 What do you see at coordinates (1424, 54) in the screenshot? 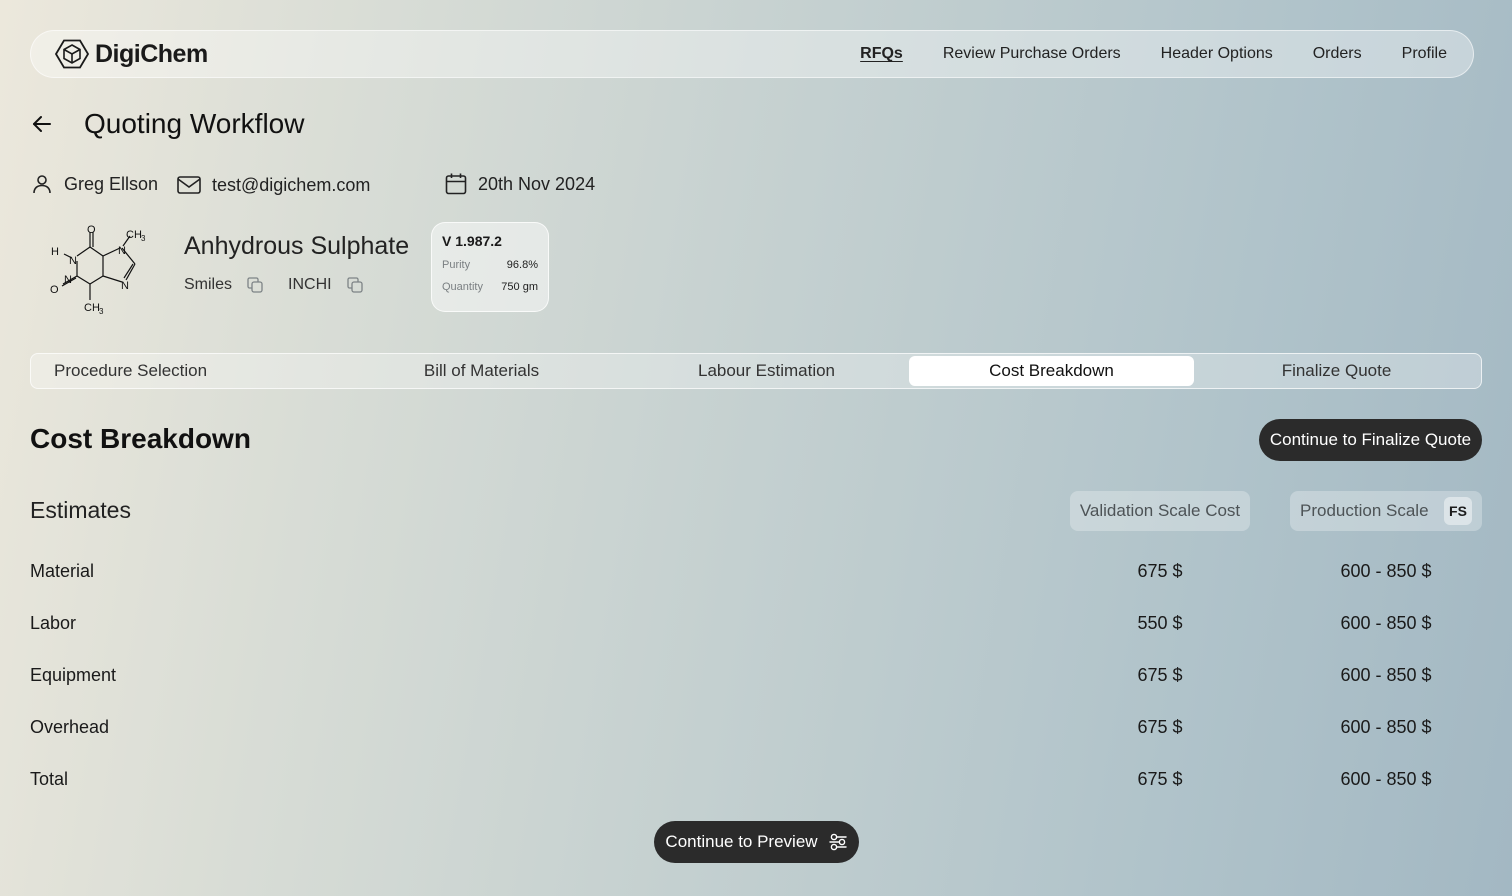
I see `nav-item-profile: Profile` at bounding box center [1424, 54].